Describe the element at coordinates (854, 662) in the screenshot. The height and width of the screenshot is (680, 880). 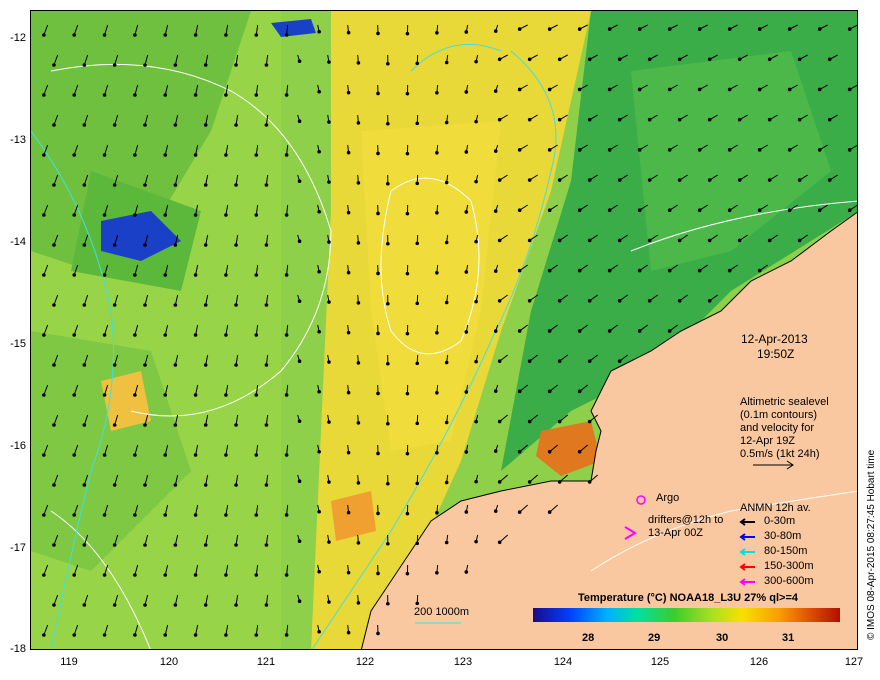
I see `x-tick: 127` at that location.